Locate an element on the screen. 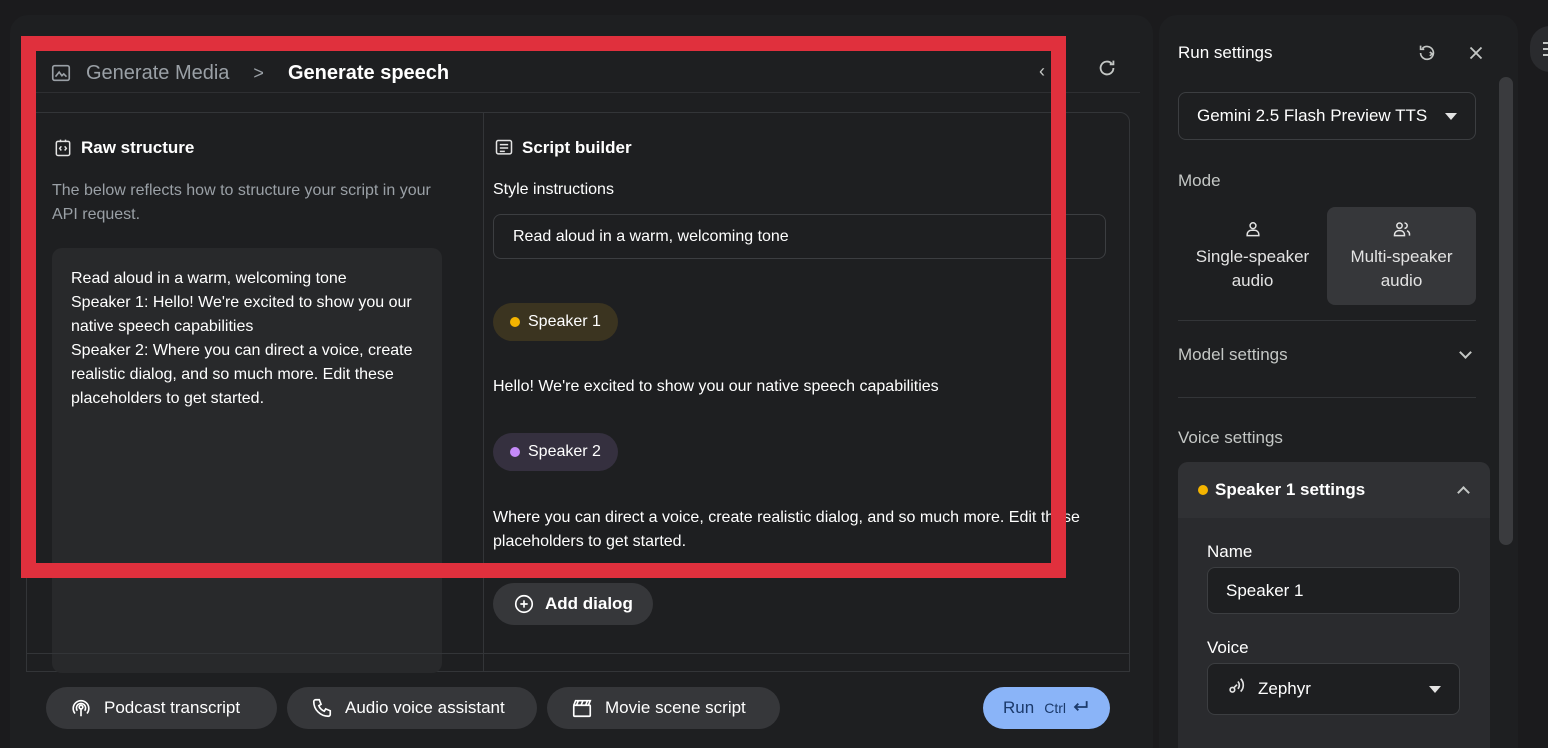 The image size is (1548, 748). speaker-2-chip: Speaker 2 is located at coordinates (555, 452).